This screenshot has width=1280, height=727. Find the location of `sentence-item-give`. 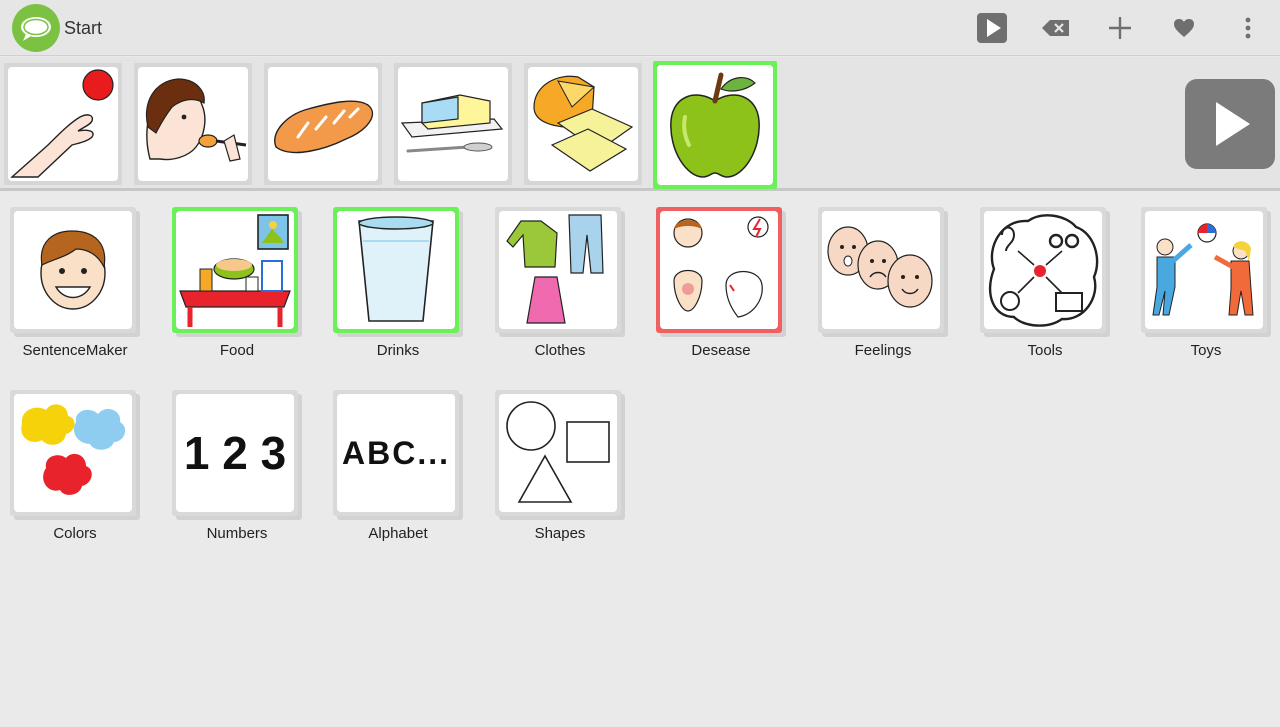

sentence-item-give is located at coordinates (63, 124).